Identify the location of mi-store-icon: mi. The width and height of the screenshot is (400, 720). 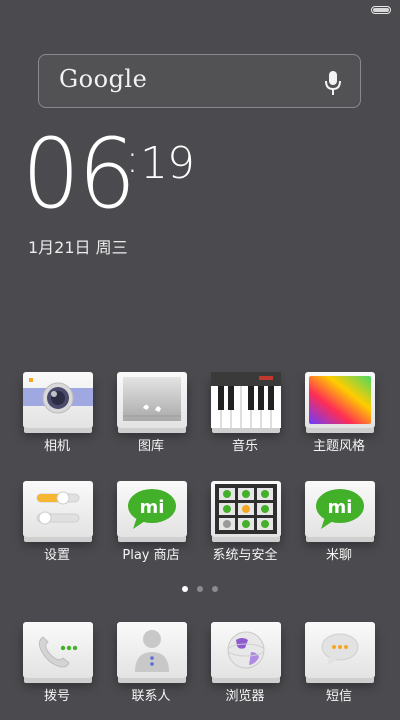
(152, 509).